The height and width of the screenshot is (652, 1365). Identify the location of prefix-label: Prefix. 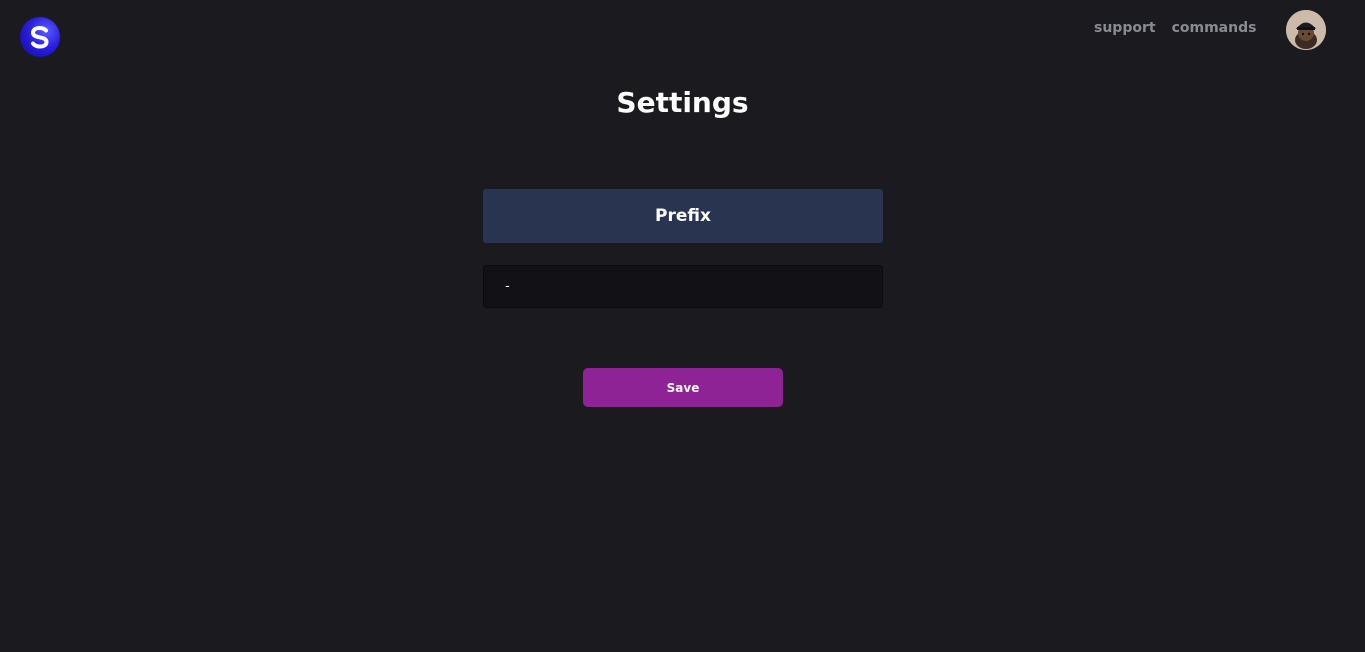
(683, 216).